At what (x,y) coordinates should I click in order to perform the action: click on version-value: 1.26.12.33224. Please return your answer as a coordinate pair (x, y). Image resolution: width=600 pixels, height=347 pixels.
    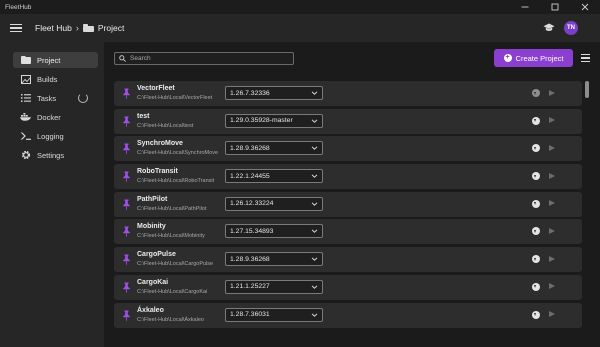
    Looking at the image, I should click on (252, 204).